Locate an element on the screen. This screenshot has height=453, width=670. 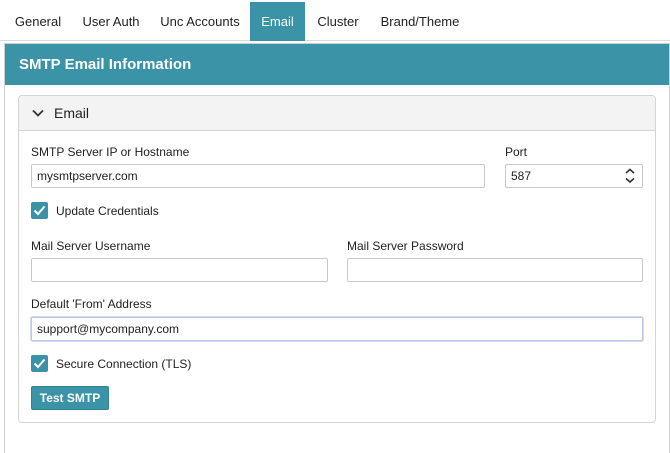
update-credentials-checkbox is located at coordinates (39, 210).